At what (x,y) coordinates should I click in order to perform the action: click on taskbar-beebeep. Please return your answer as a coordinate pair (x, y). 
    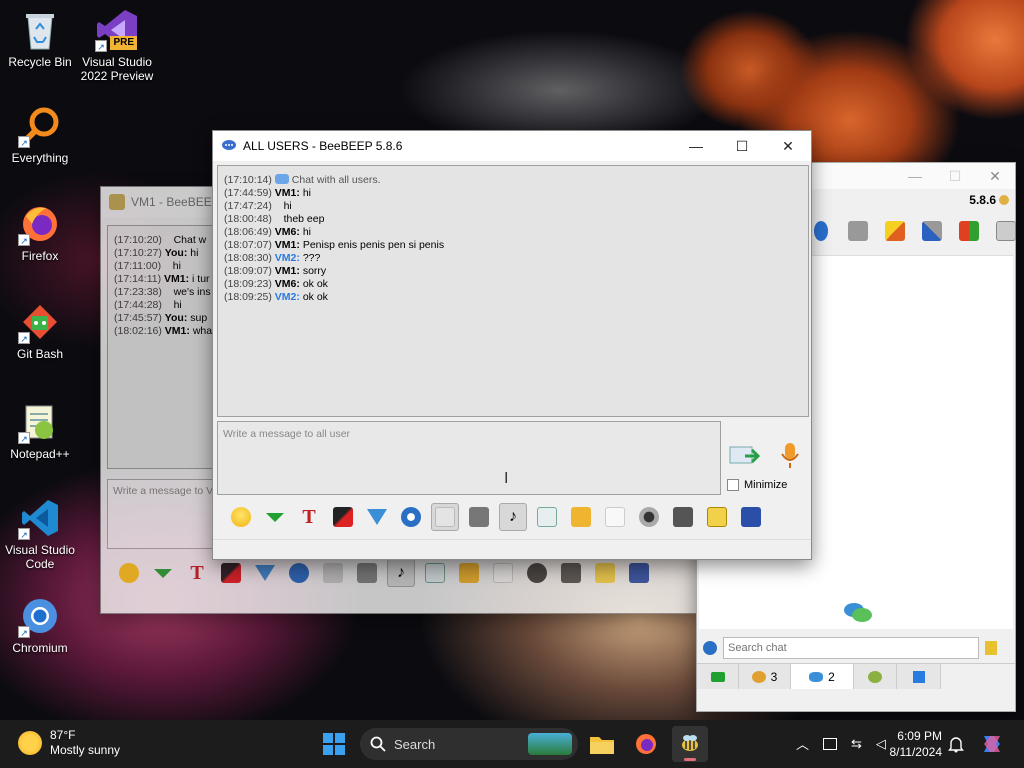
    Looking at the image, I should click on (690, 744).